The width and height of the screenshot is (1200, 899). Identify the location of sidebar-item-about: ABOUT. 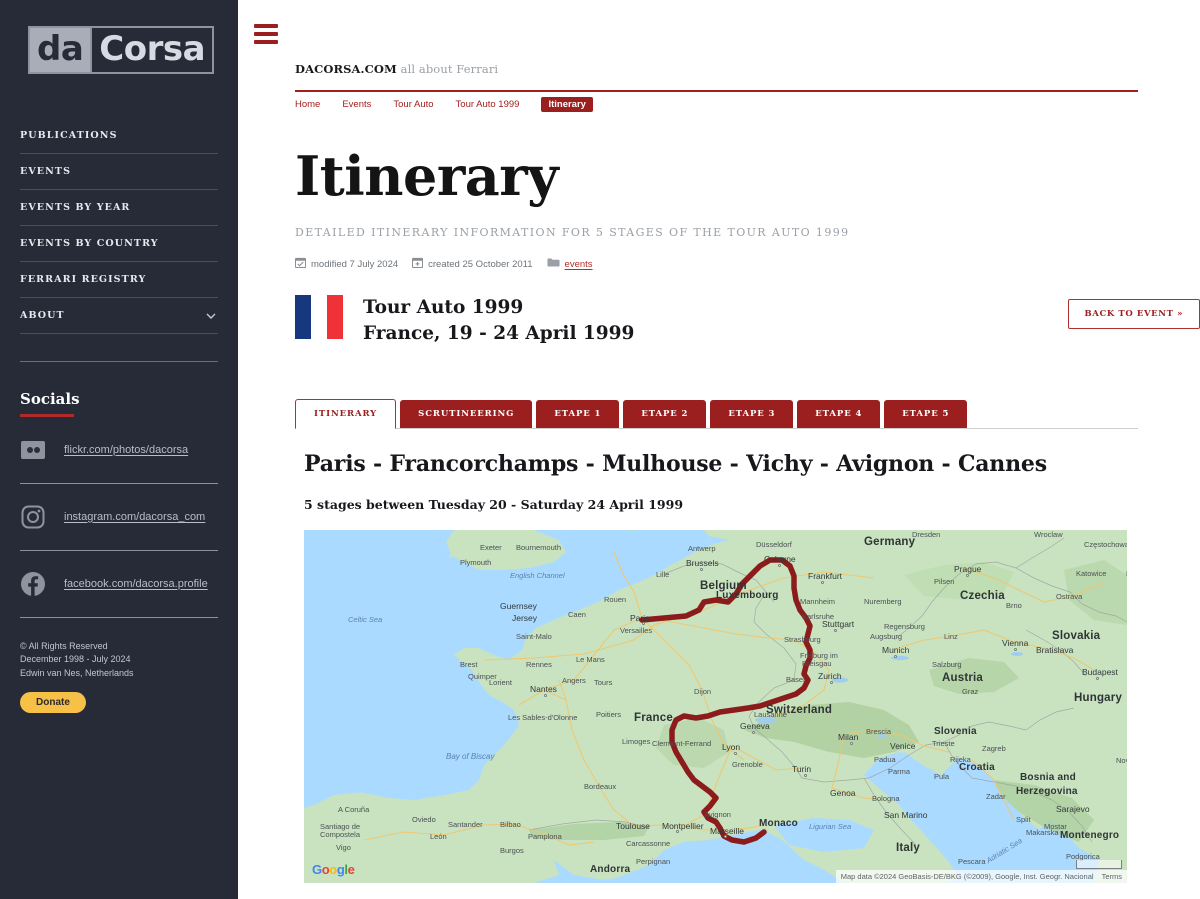
(119, 316).